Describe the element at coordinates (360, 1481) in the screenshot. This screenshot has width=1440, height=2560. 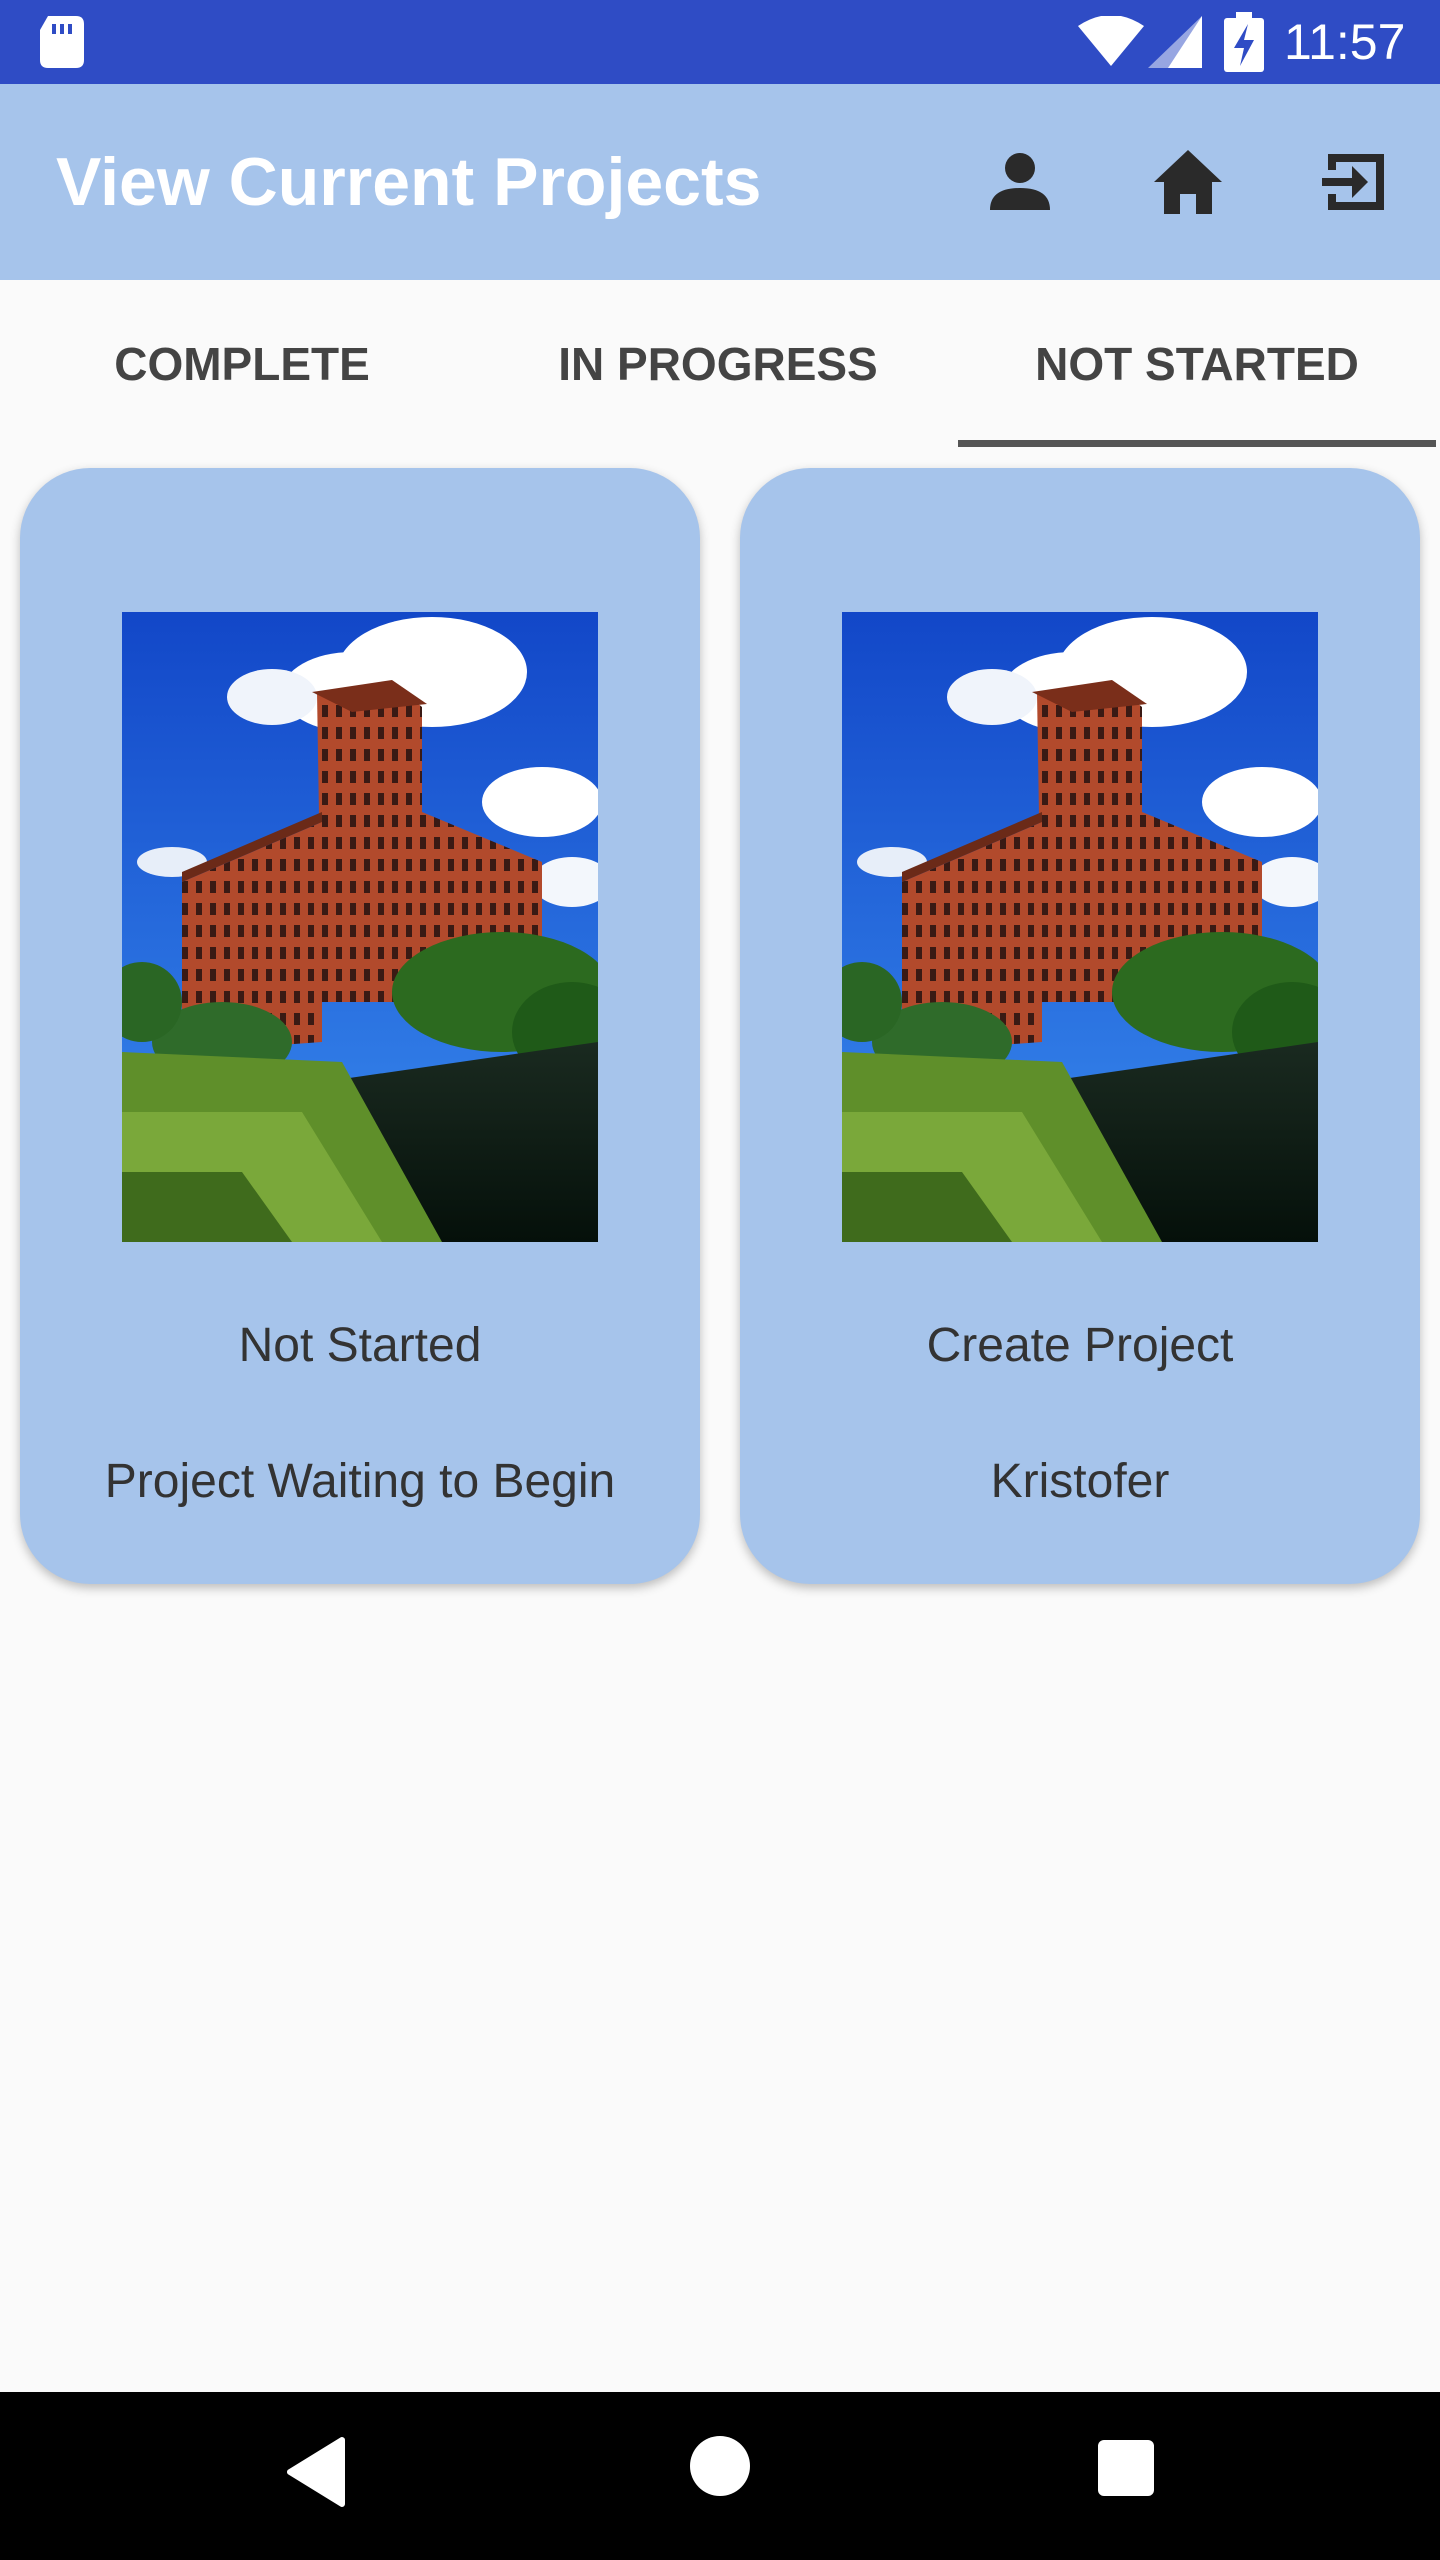
I see `project-card-subtitle: Project Waiting to Begin` at that location.